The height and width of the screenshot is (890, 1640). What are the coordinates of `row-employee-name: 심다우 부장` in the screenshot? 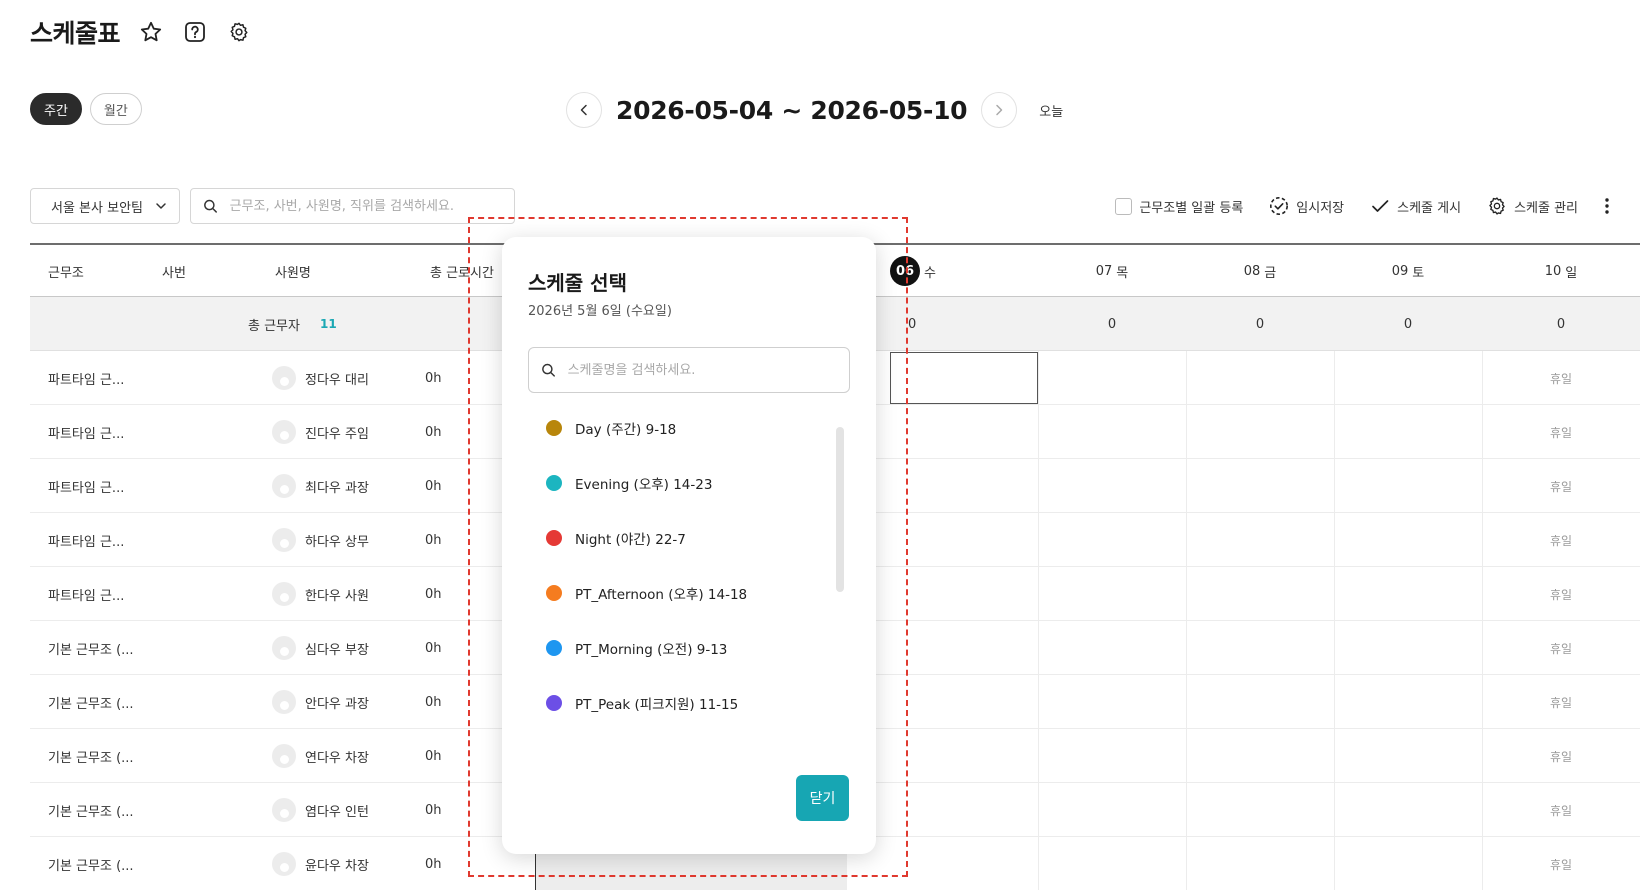 It's located at (337, 650).